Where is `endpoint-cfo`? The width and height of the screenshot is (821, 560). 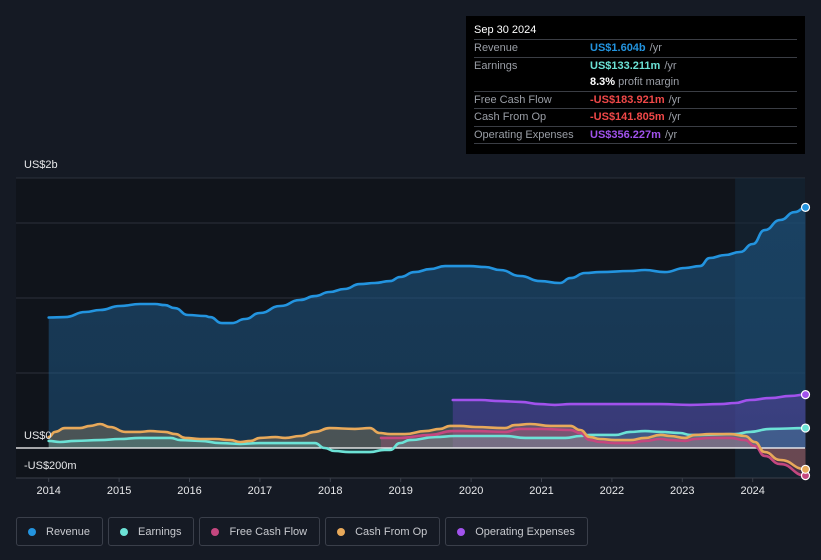 endpoint-cfo is located at coordinates (805, 469).